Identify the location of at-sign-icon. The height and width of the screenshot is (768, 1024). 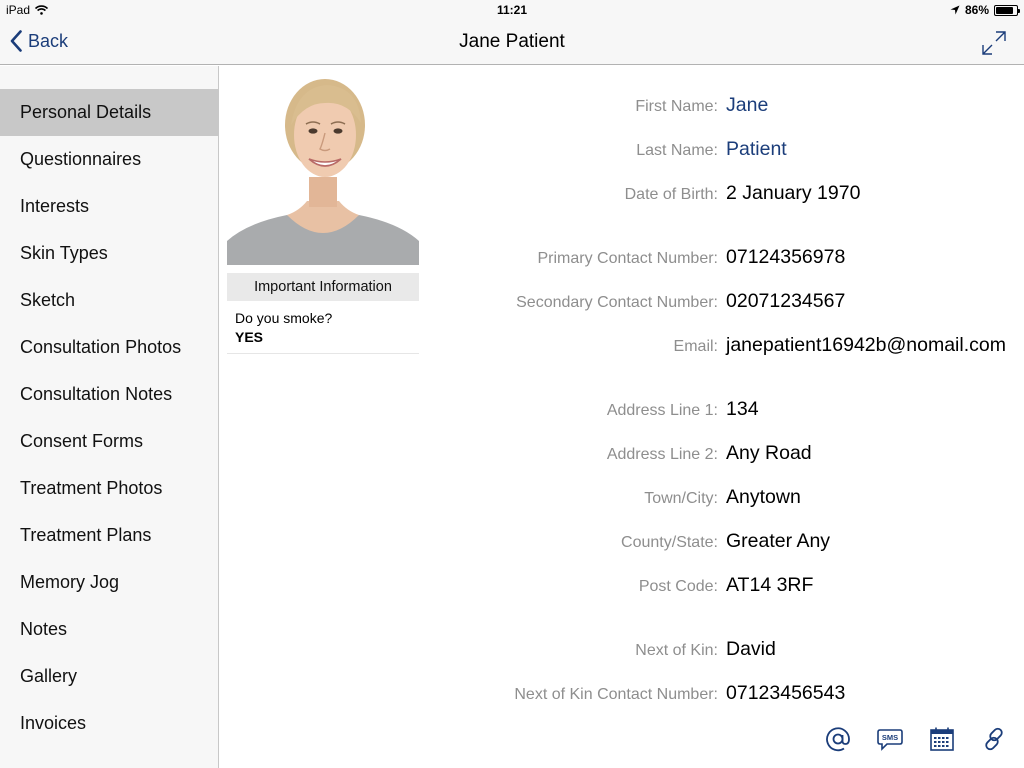
(838, 739).